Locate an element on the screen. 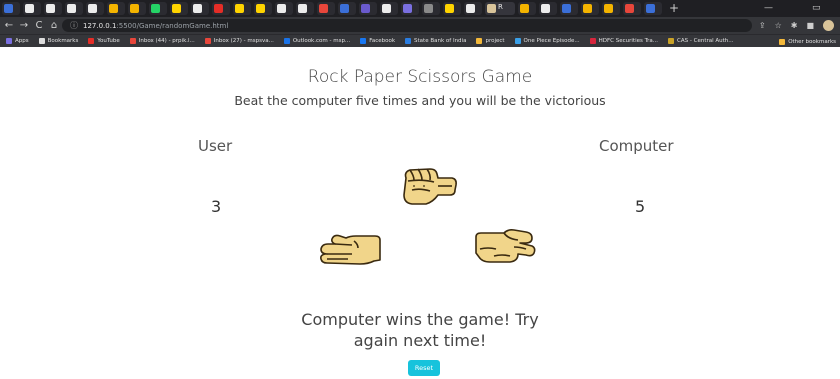  computer-score: 5 is located at coordinates (640, 206).